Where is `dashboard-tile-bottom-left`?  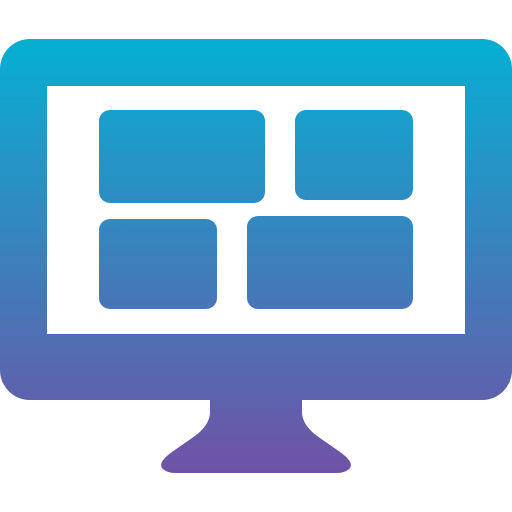 dashboard-tile-bottom-left is located at coordinates (158, 264).